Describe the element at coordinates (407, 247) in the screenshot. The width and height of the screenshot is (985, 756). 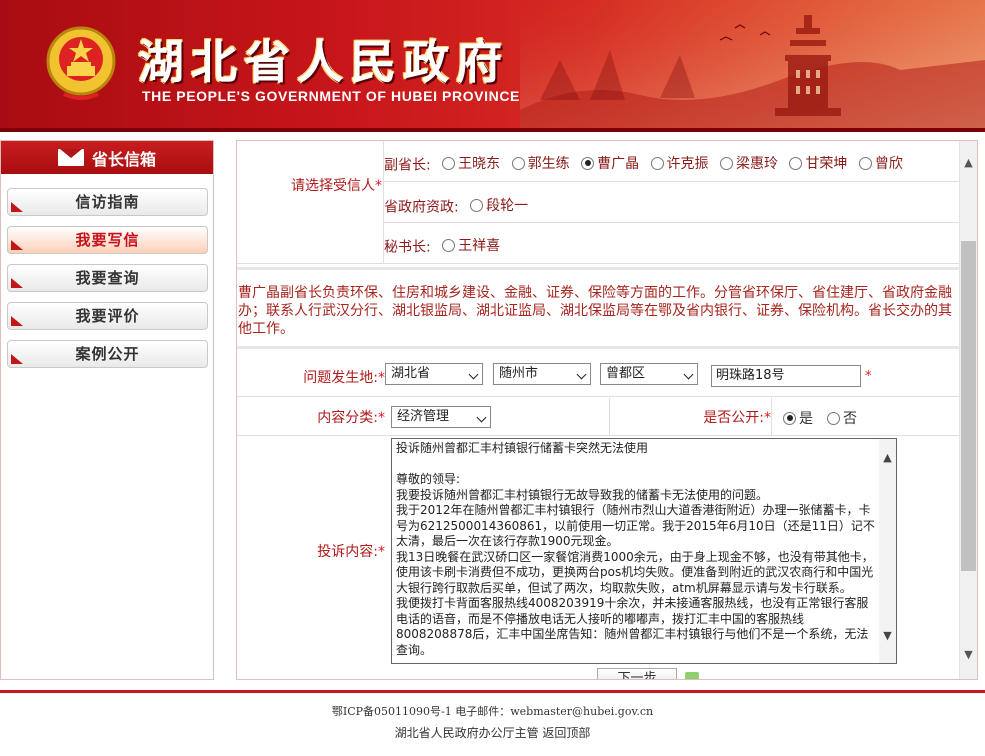
I see `secretary-general-title: 秘书长:` at that location.